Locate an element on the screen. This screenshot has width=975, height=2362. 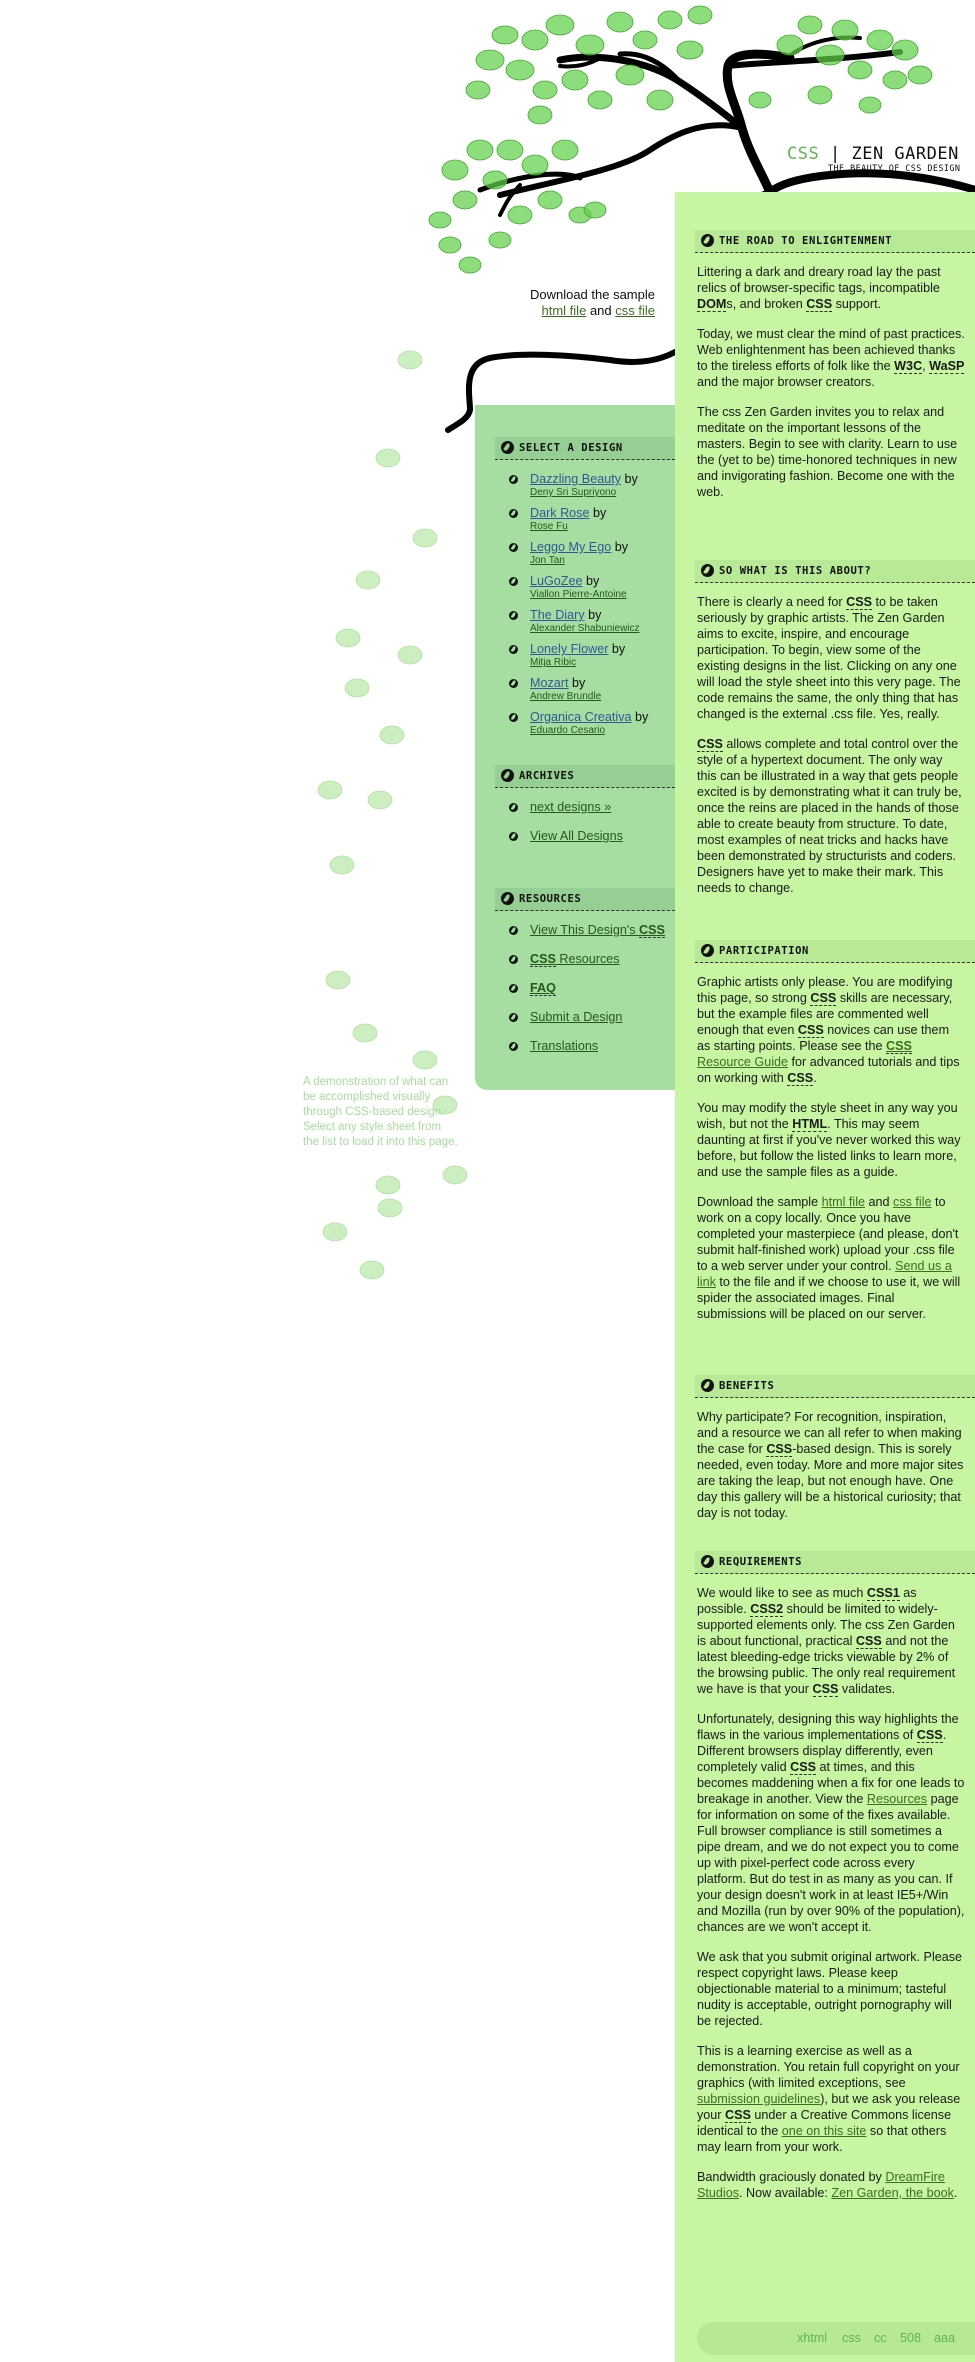
section-title: Participation is located at coordinates (835, 951).